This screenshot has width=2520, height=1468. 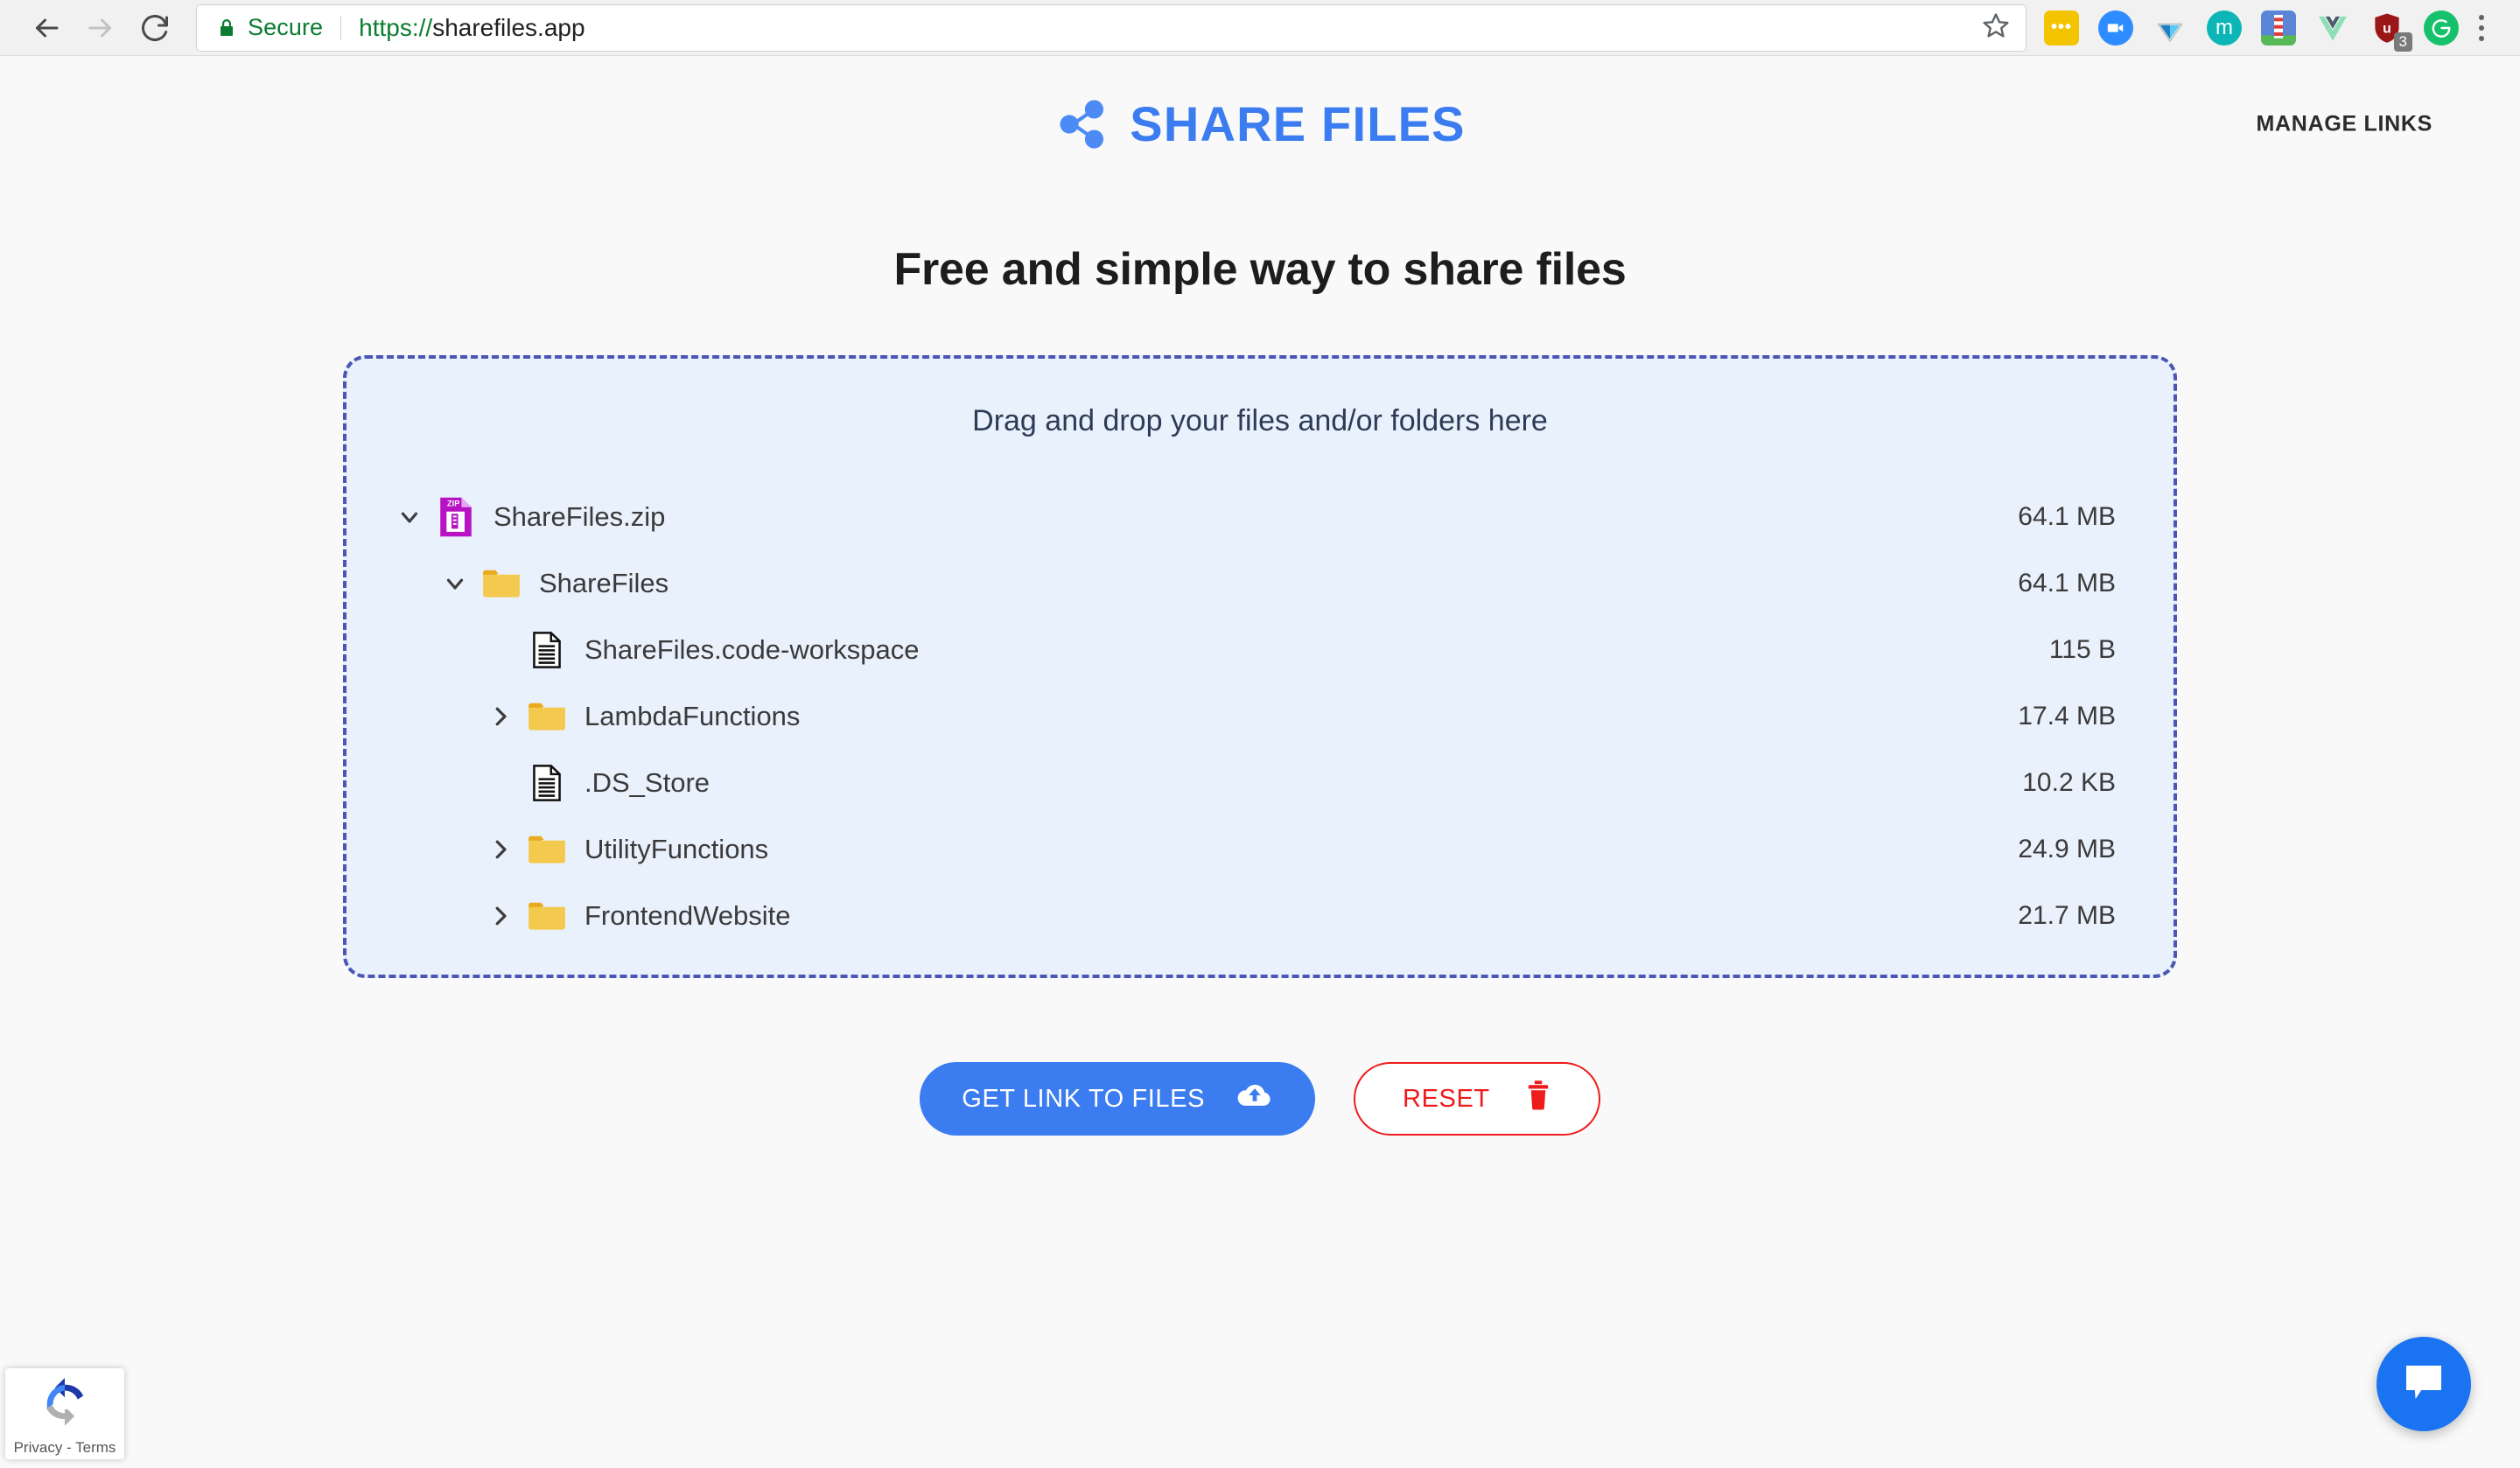 What do you see at coordinates (1298, 123) in the screenshot?
I see `site-logo-text: SHARE FILES` at bounding box center [1298, 123].